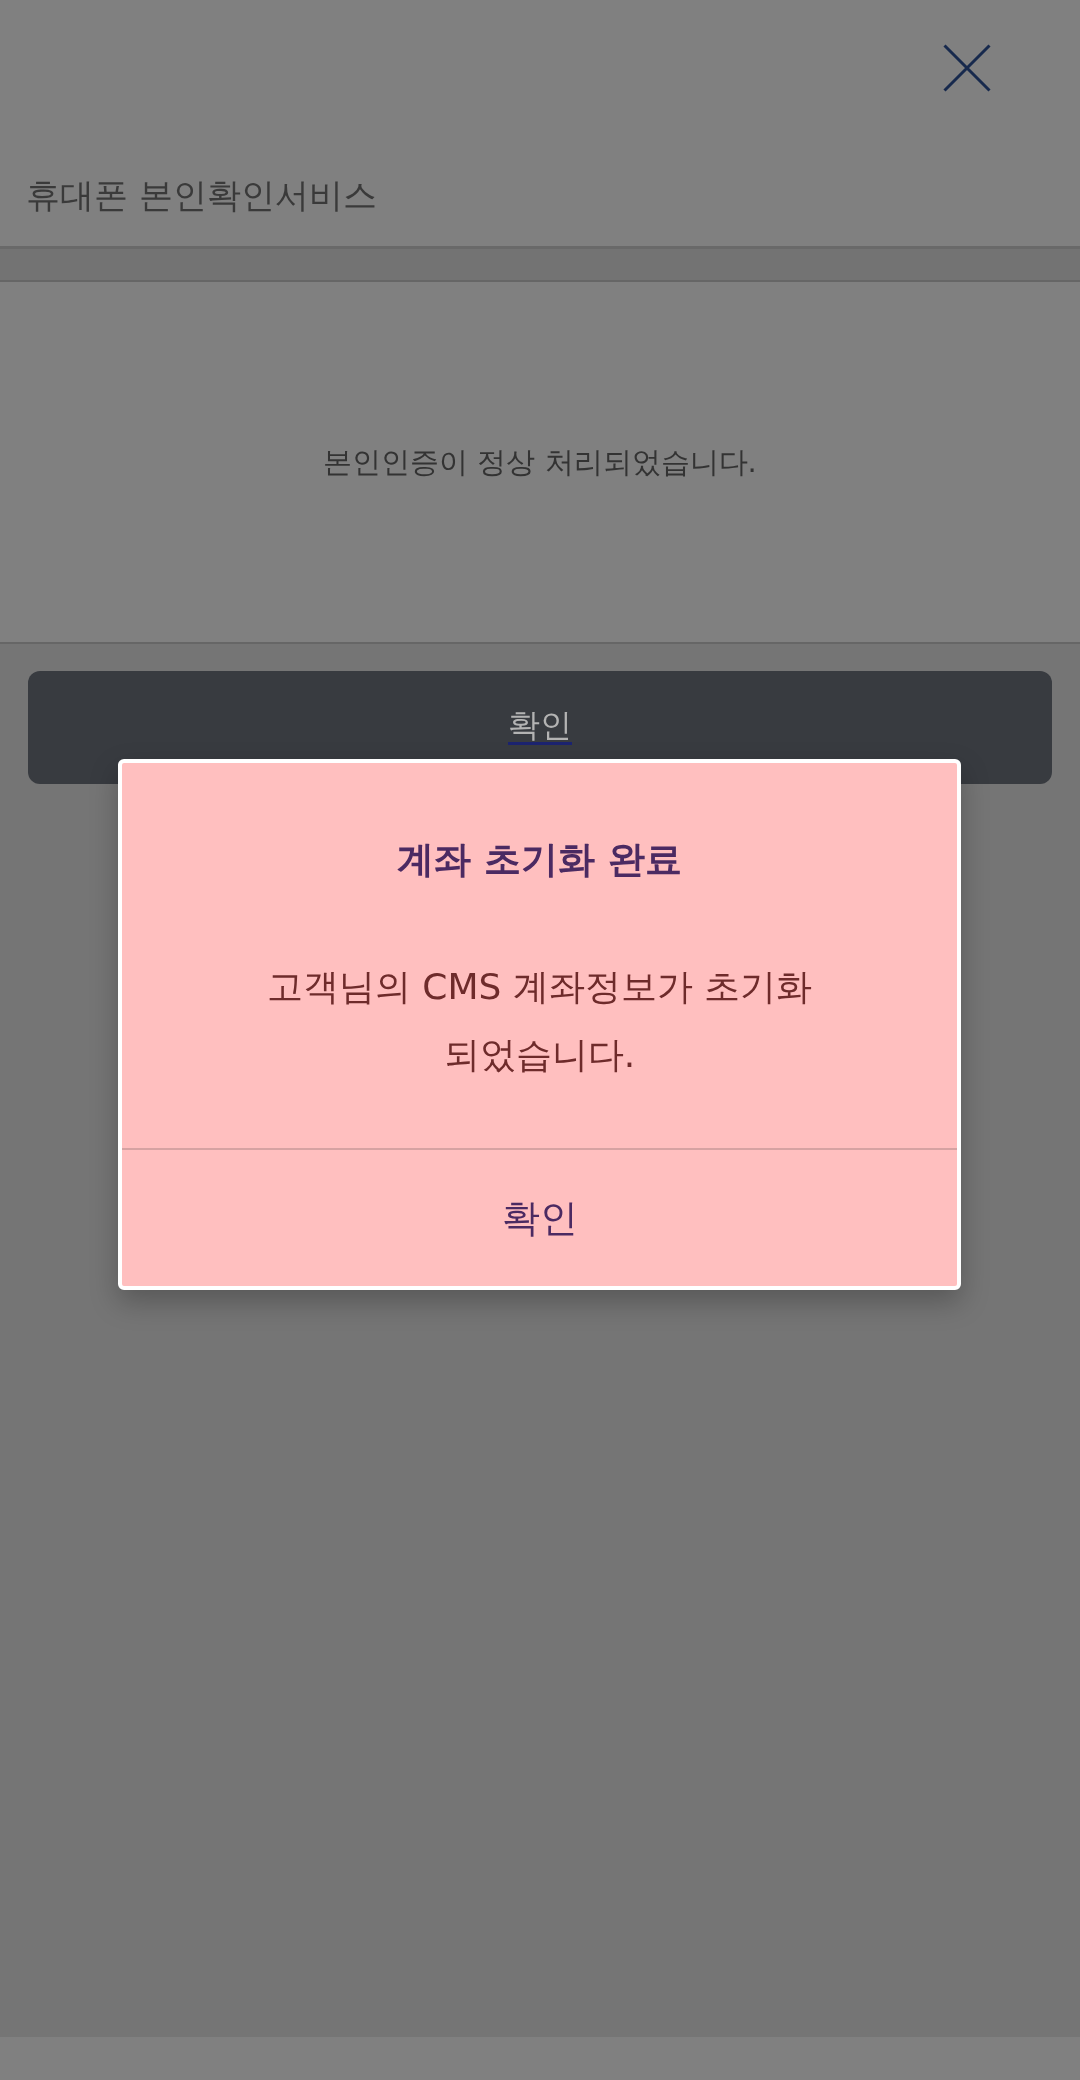  I want to click on close-button, so click(967, 68).